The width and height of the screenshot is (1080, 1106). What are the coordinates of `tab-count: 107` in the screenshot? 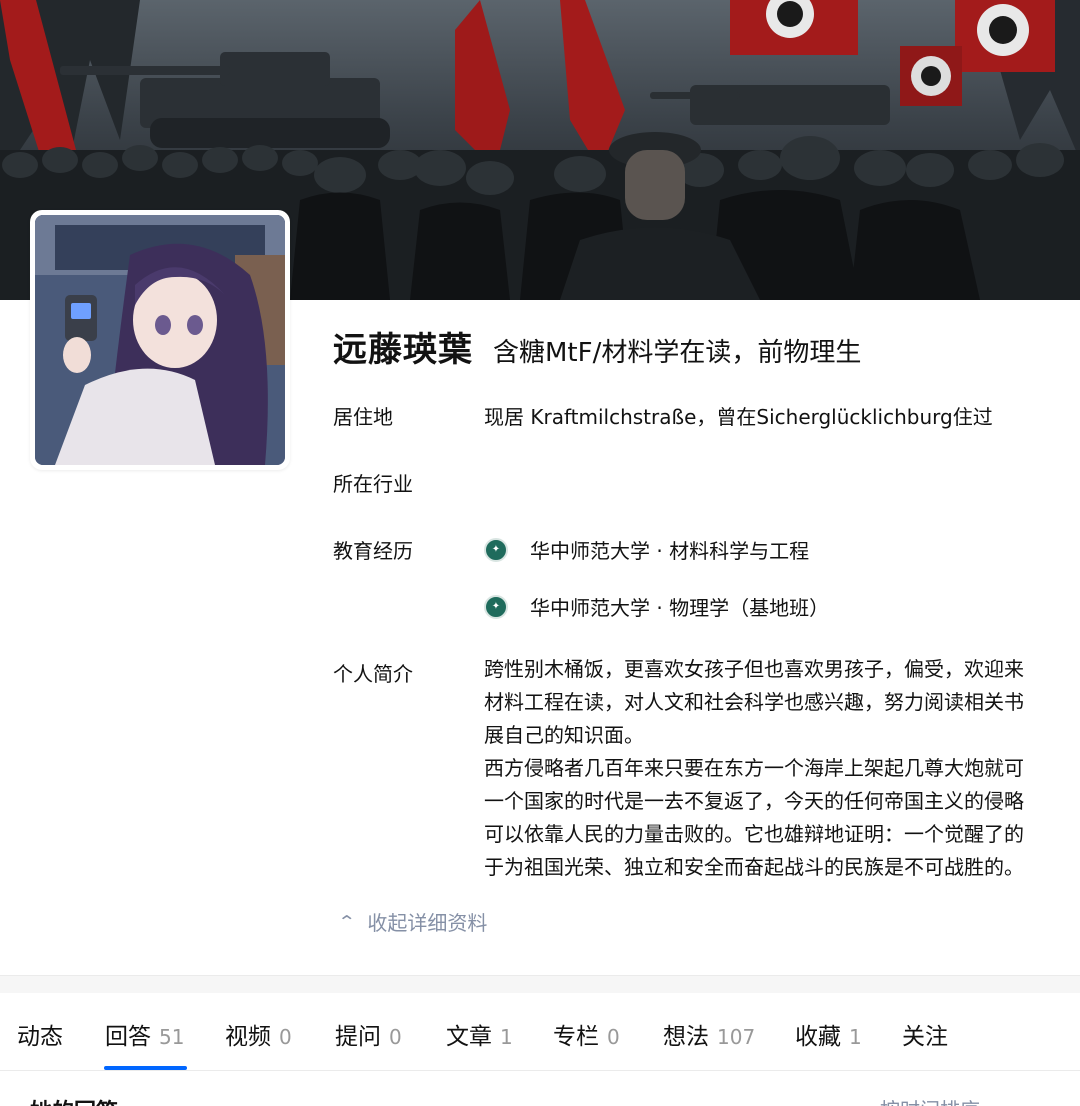 It's located at (736, 1037).